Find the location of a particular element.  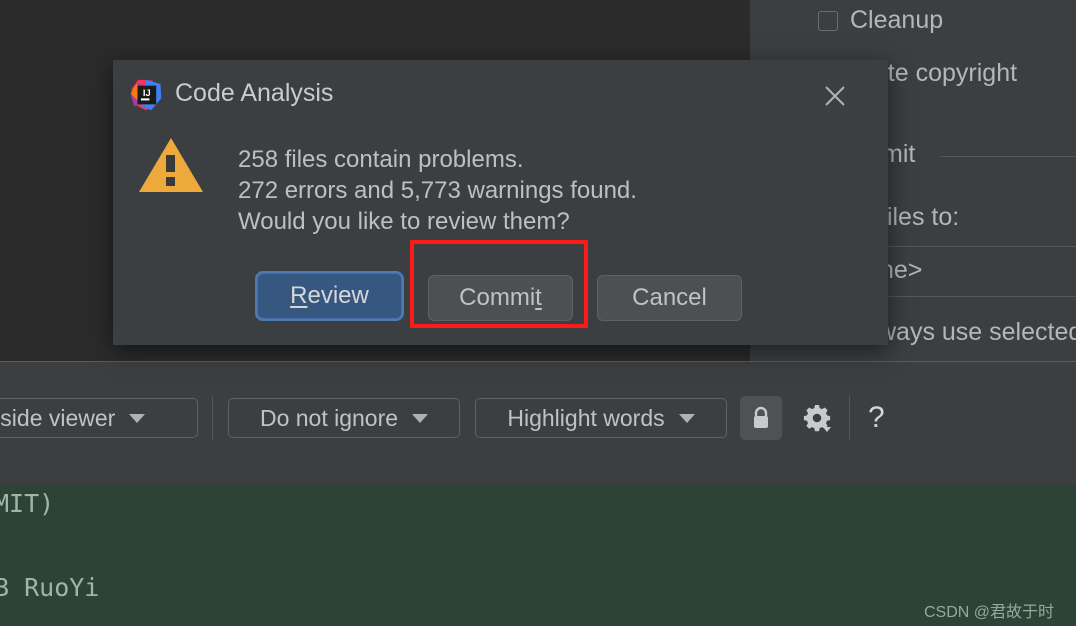

intellij-idea-logo: IJ is located at coordinates (146, 95).